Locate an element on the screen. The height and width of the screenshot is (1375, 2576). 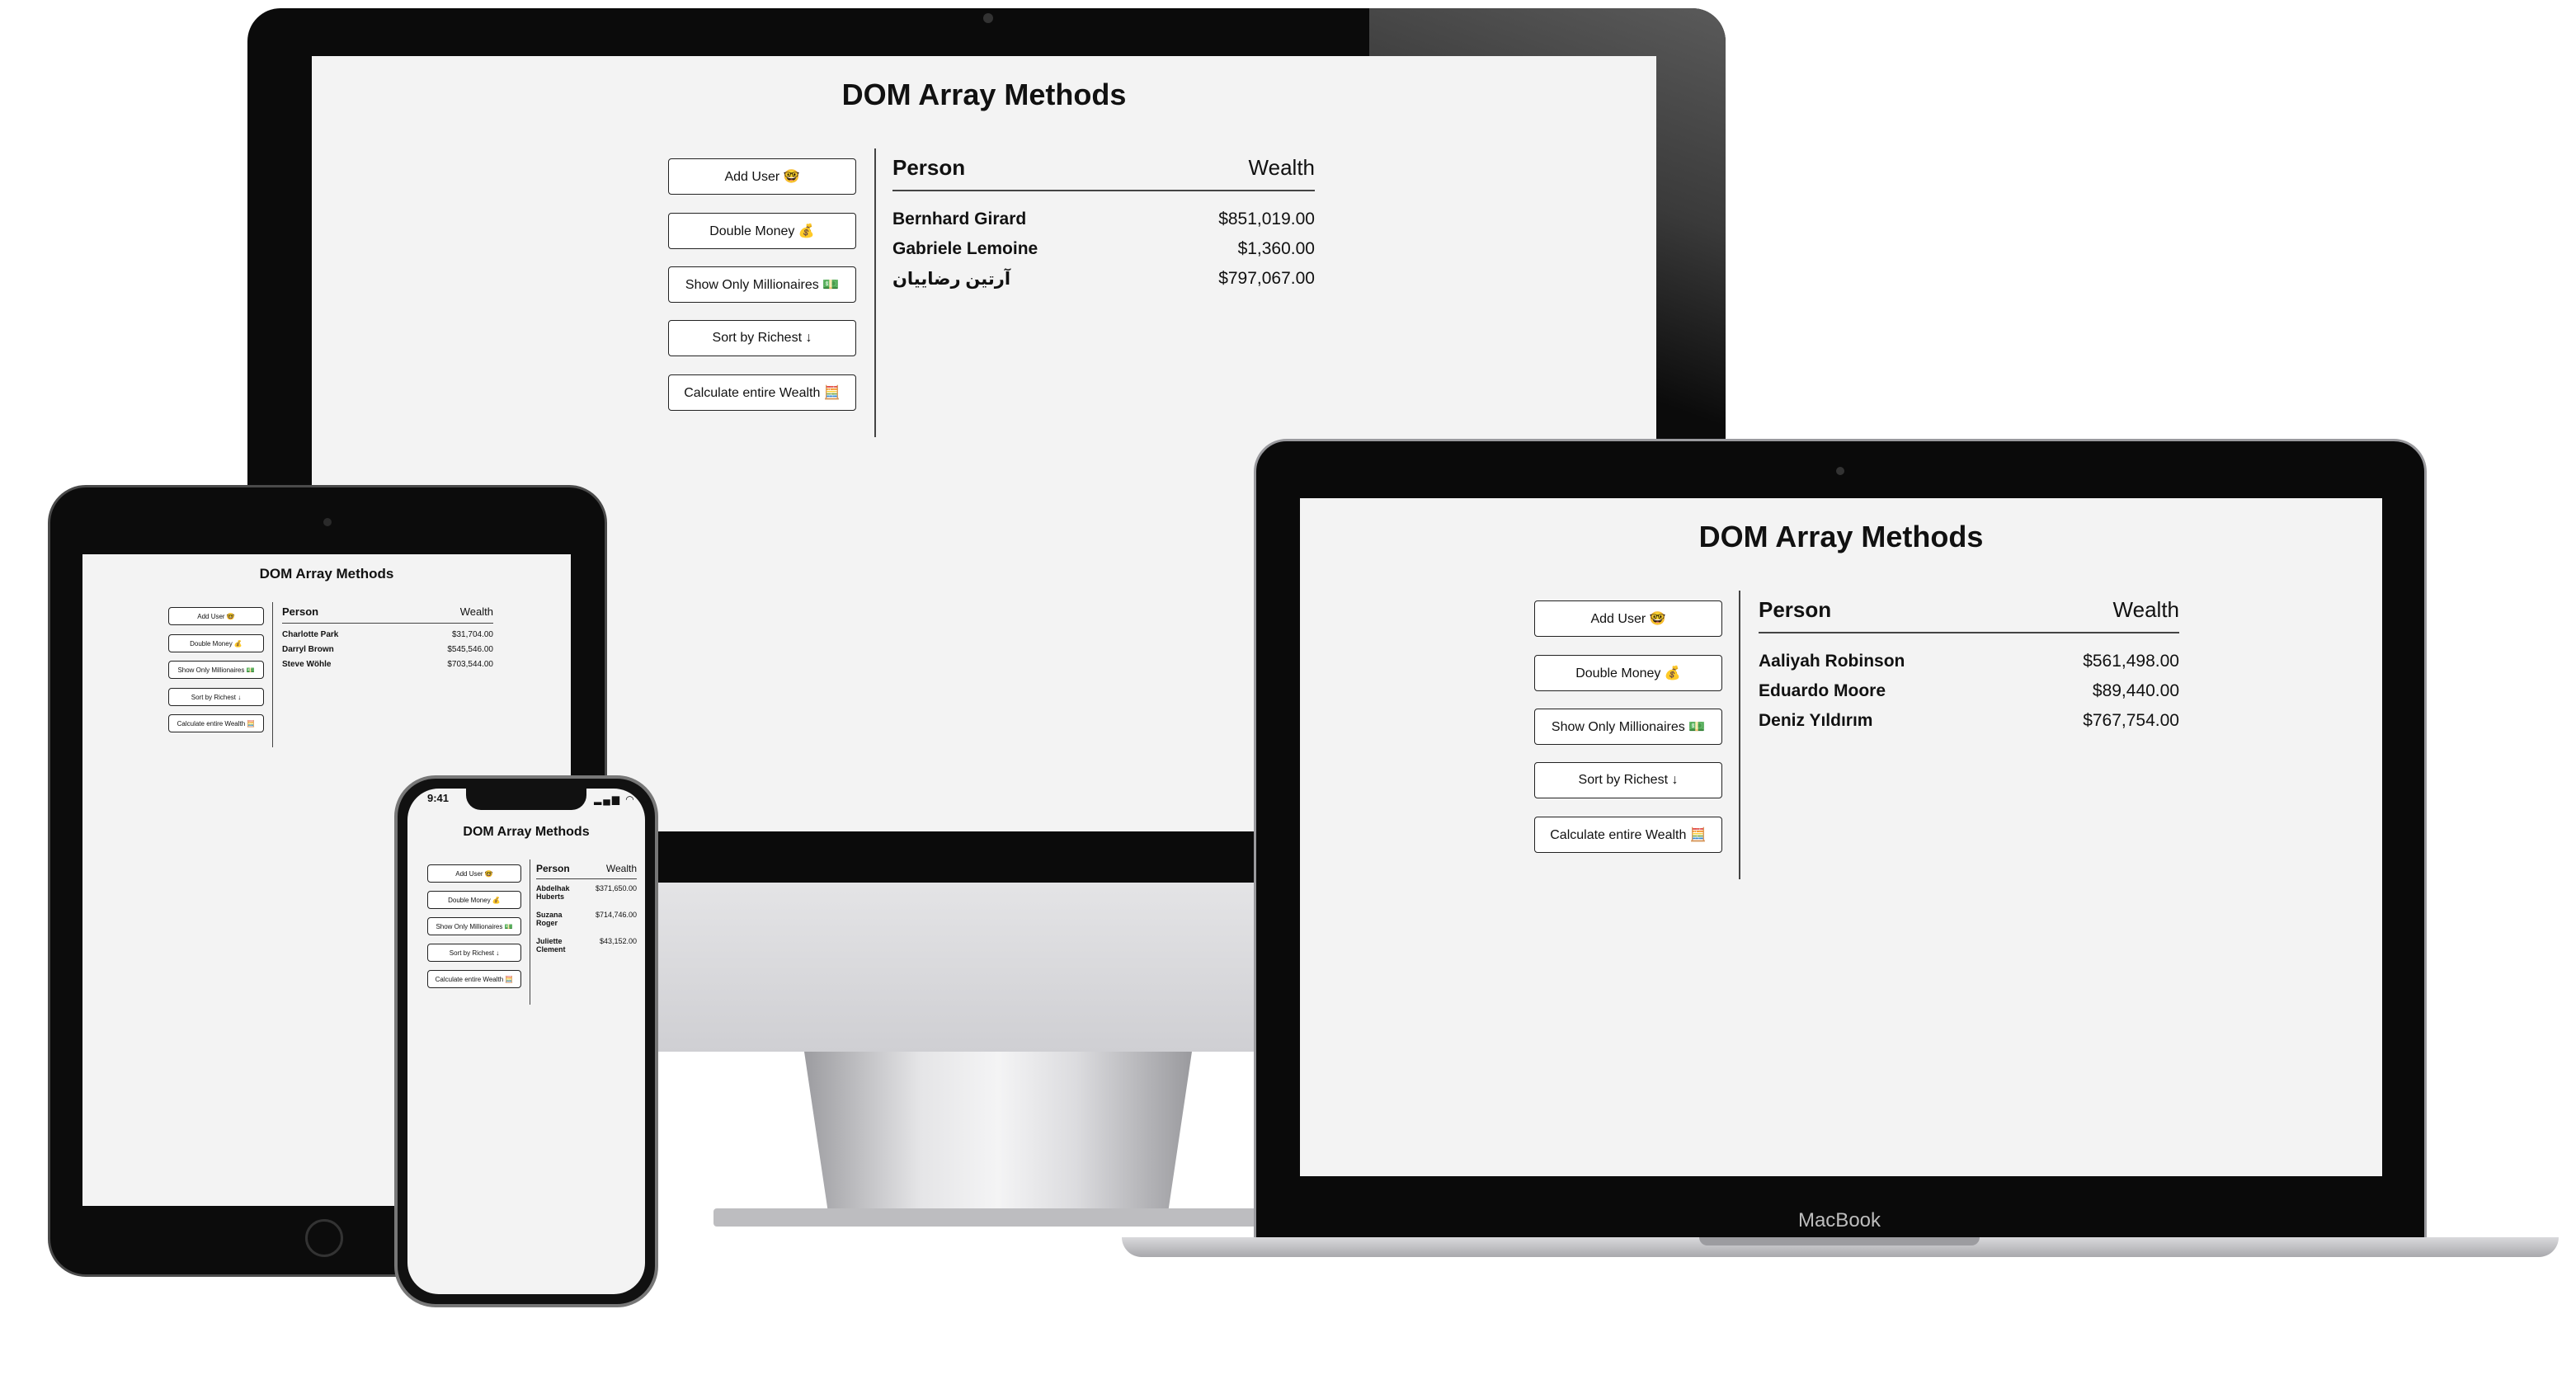
table-row: Suzana Roger $714,746.00 is located at coordinates (586, 919).